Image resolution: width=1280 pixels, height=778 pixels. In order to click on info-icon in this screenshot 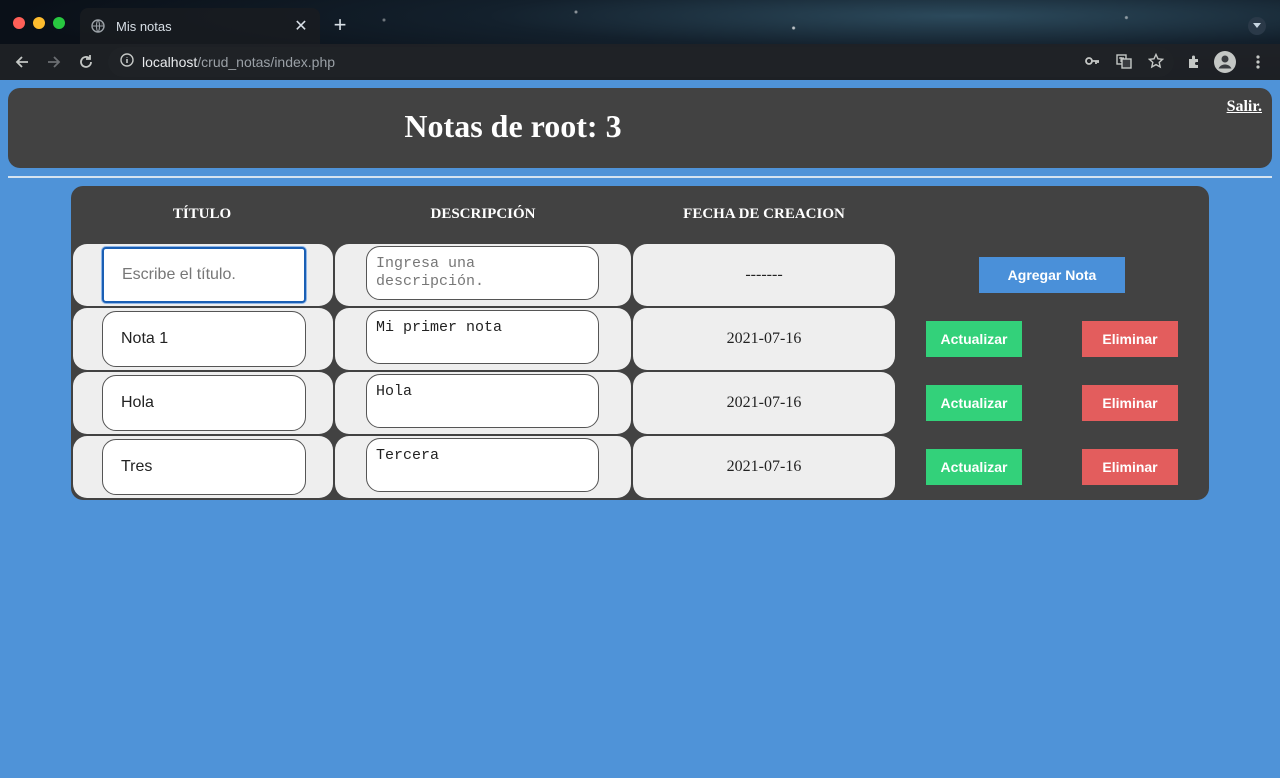, I will do `click(127, 62)`.